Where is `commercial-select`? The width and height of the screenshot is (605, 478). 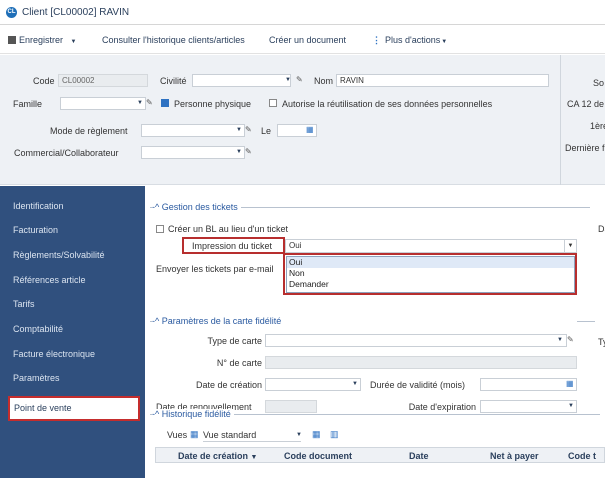 commercial-select is located at coordinates (193, 152).